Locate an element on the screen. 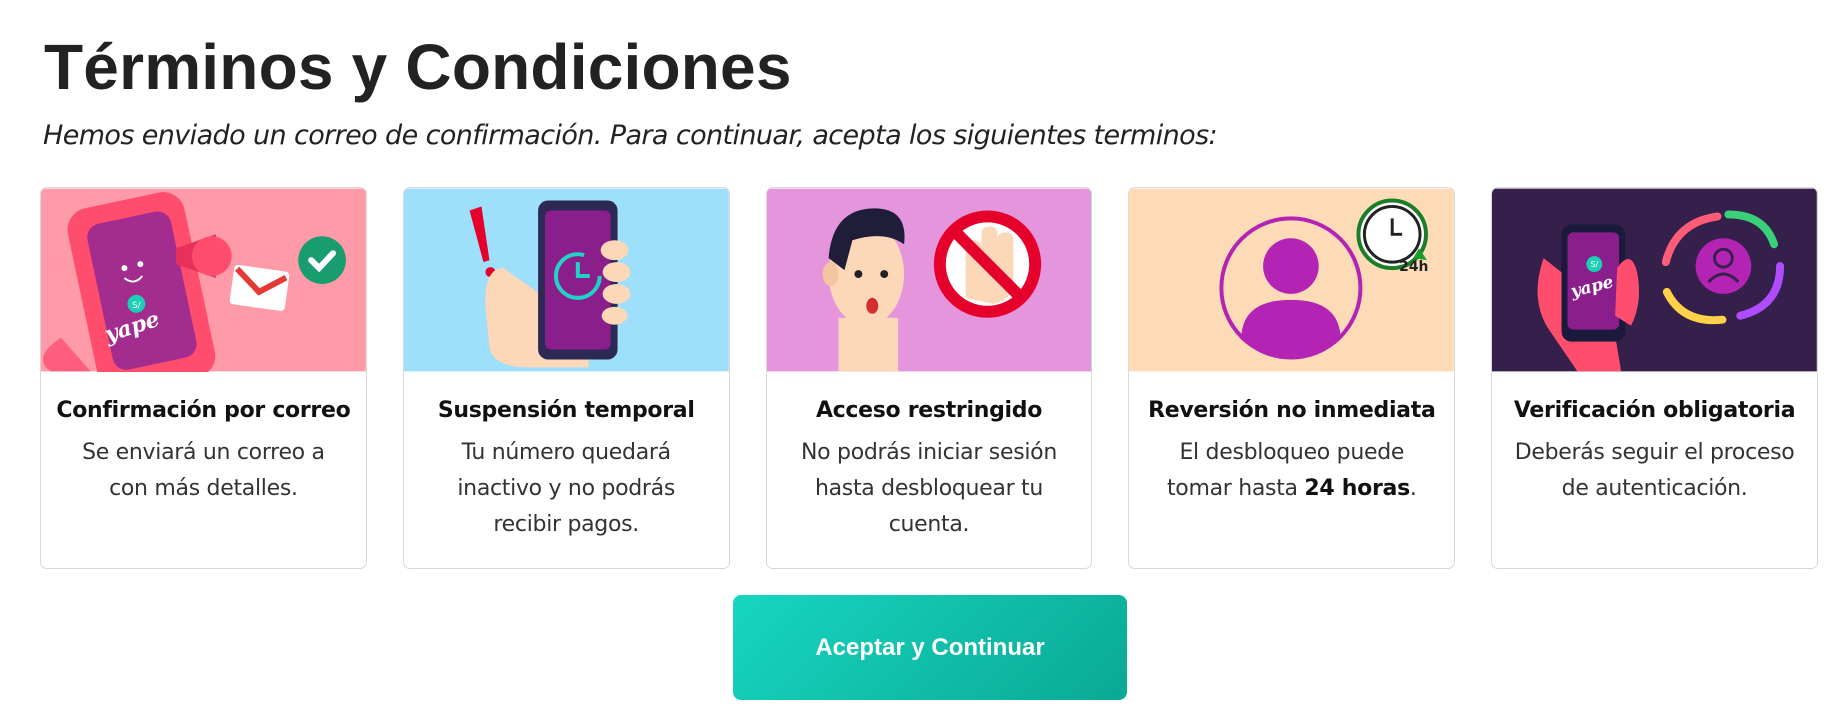 The height and width of the screenshot is (717, 1840). card-image-restricted is located at coordinates (929, 280).